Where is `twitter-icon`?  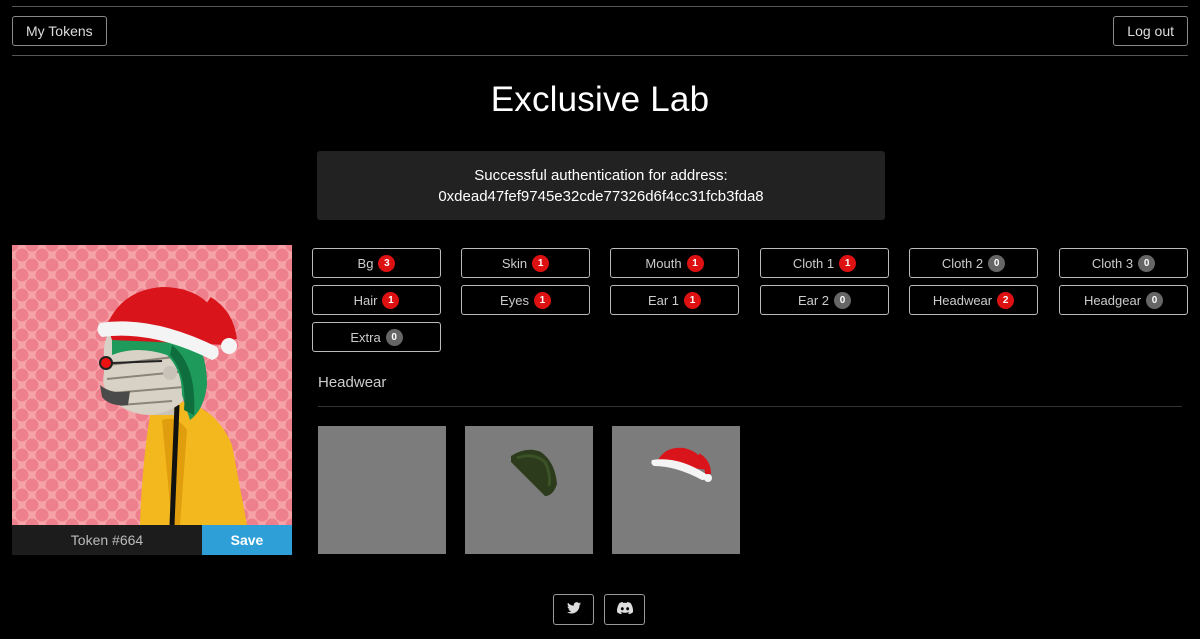
twitter-icon is located at coordinates (573, 610).